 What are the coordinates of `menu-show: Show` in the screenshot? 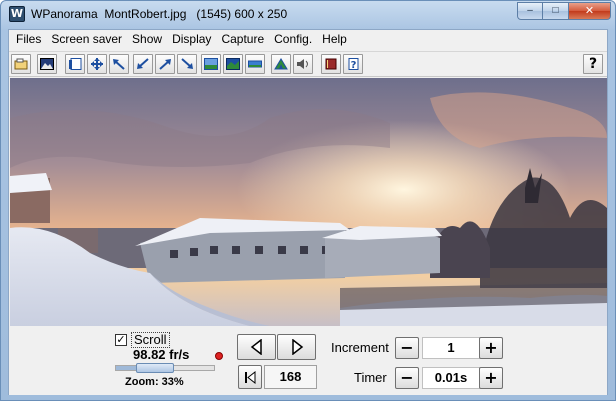 It's located at (147, 39).